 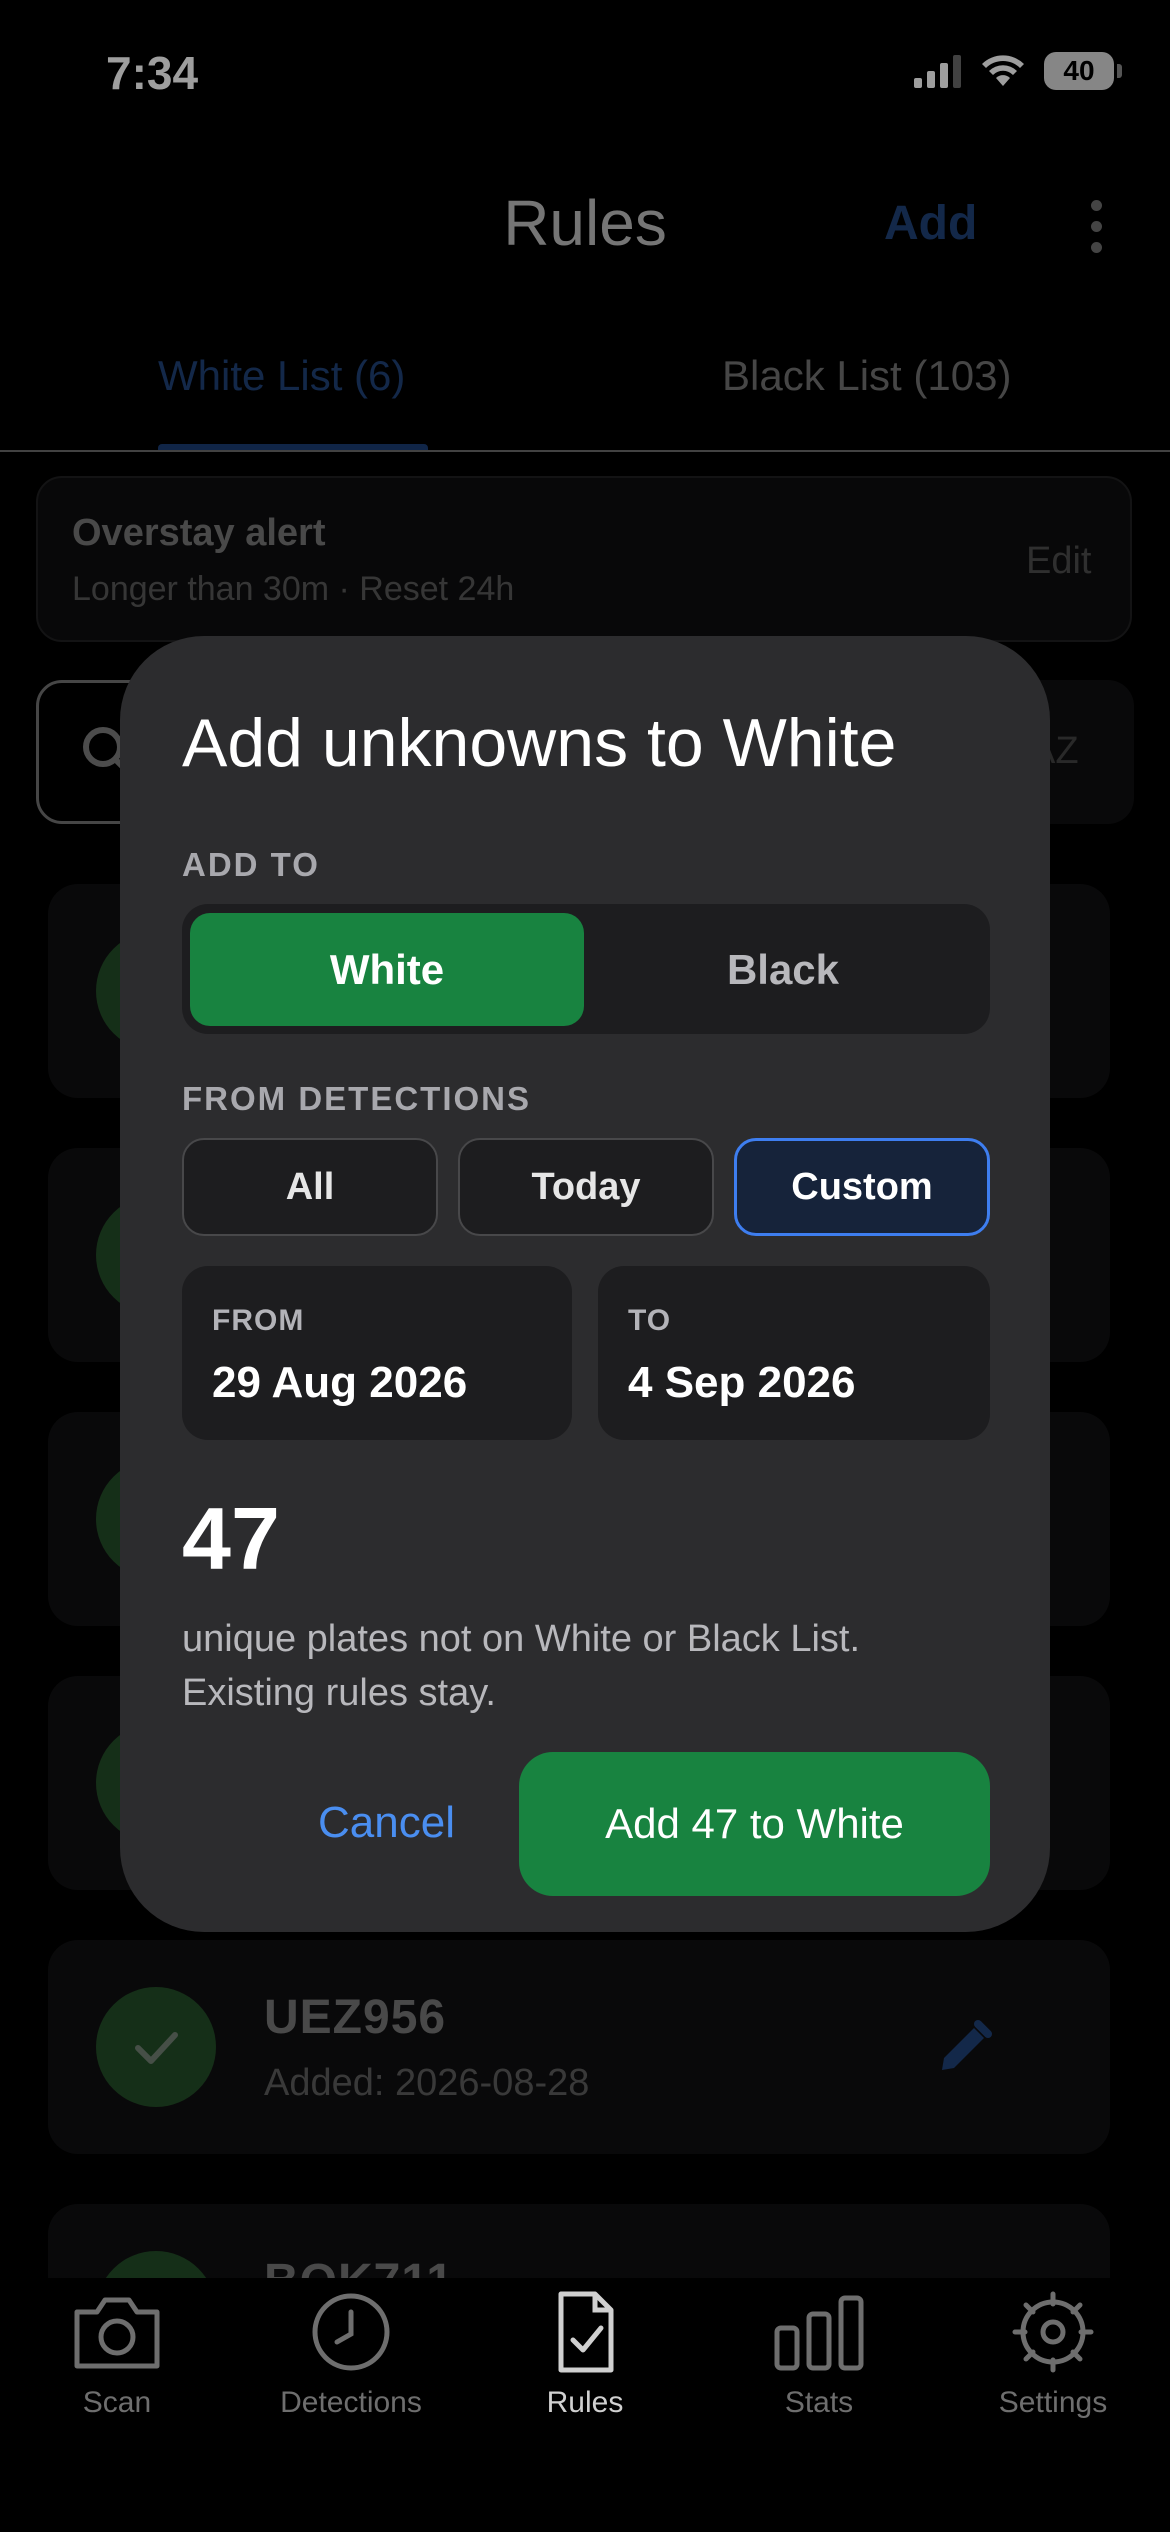 I want to click on unique-plate-count: 47, so click(x=231, y=1538).